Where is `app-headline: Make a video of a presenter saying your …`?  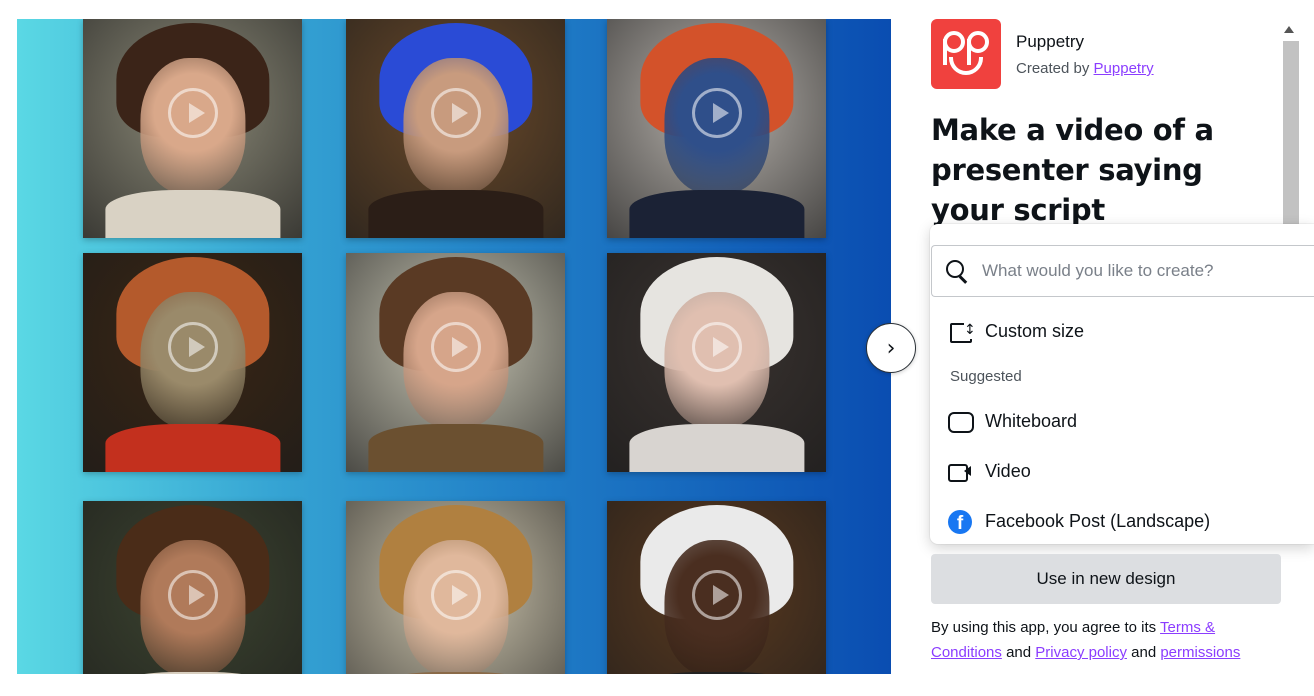
app-headline: Make a video of a presenter saying your … is located at coordinates (1072, 170).